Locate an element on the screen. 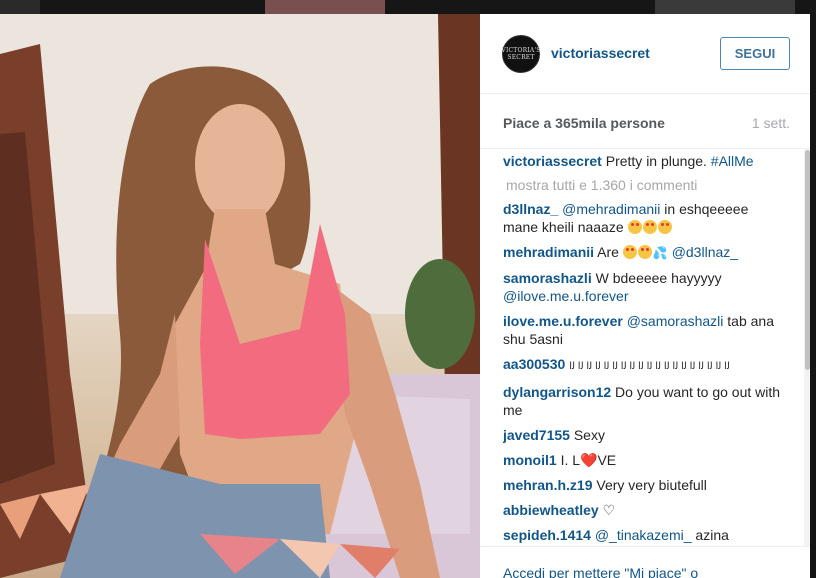 This screenshot has height=578, width=816. post-header: VICTORIA'S SECRET victoriassecret SEGUI is located at coordinates (645, 54).